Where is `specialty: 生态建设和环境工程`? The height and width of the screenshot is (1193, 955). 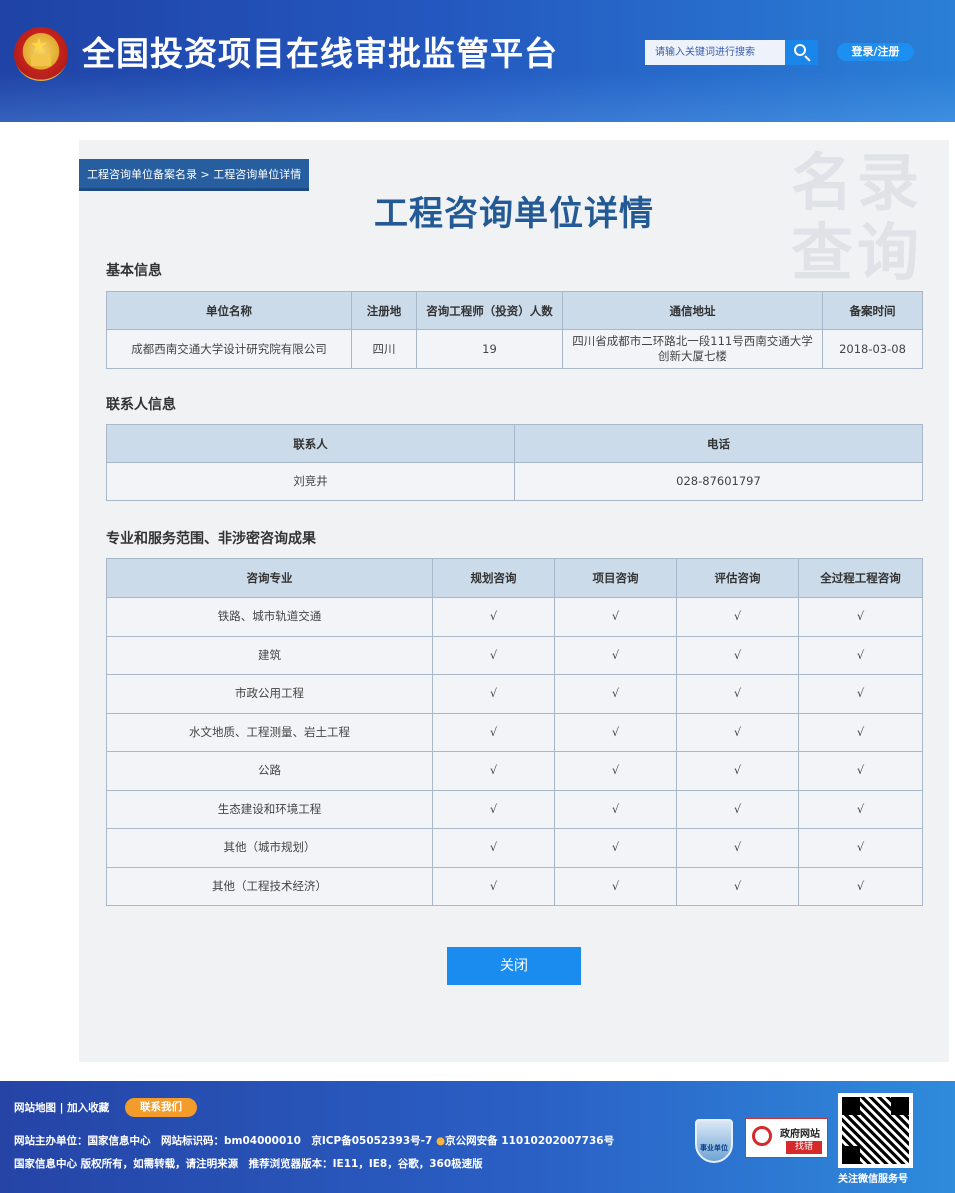
specialty: 生态建设和环境工程 is located at coordinates (269, 809).